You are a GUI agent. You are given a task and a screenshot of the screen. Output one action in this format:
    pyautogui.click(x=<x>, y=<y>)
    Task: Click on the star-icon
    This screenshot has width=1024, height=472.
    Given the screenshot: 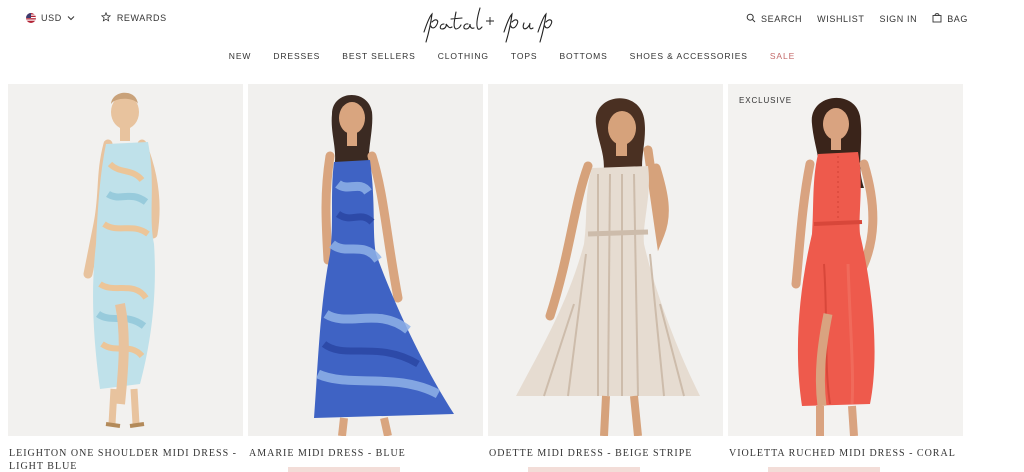 What is the action you would take?
    pyautogui.click(x=106, y=17)
    